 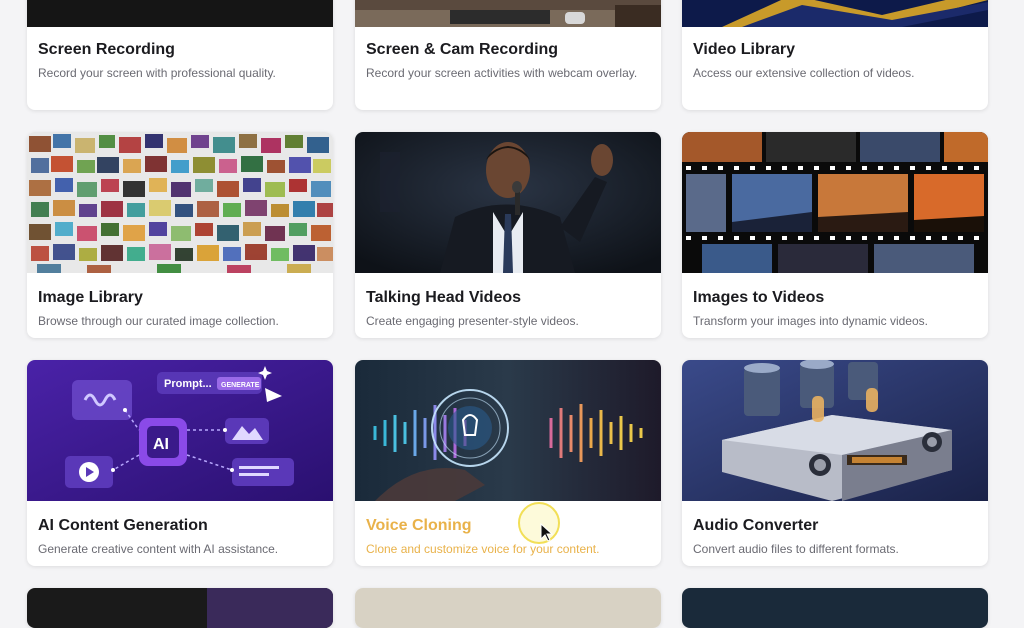 What do you see at coordinates (547, 532) in the screenshot?
I see `mouse-pointer-icon` at bounding box center [547, 532].